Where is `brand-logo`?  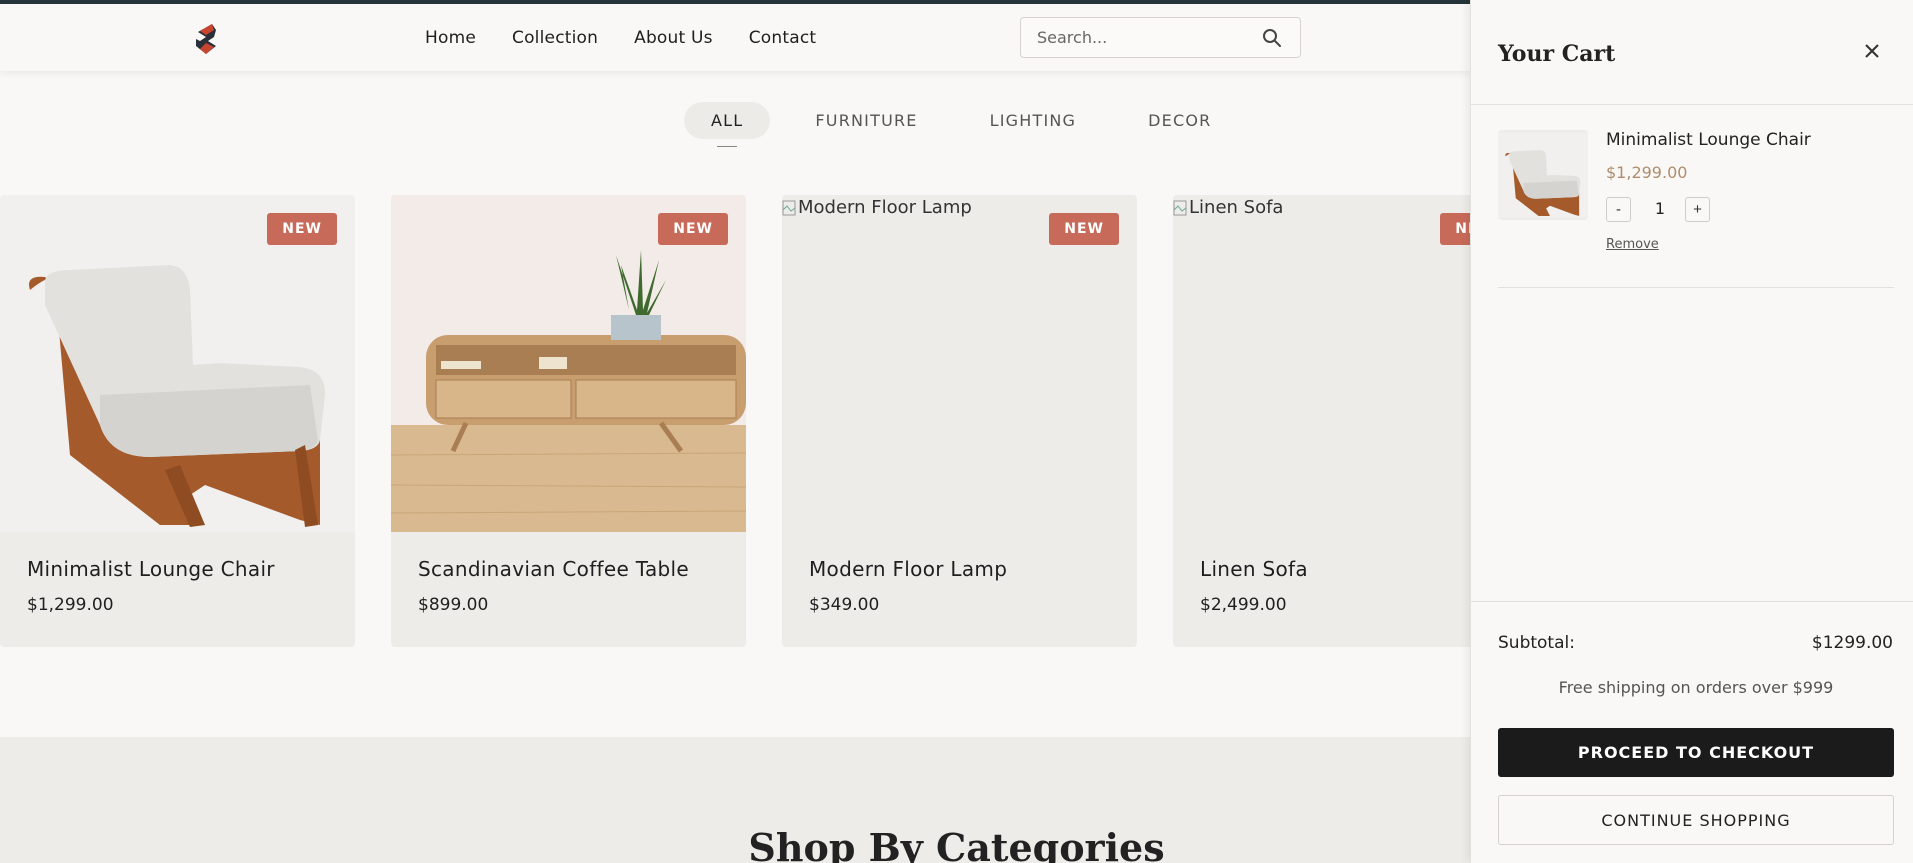
brand-logo is located at coordinates (206, 39).